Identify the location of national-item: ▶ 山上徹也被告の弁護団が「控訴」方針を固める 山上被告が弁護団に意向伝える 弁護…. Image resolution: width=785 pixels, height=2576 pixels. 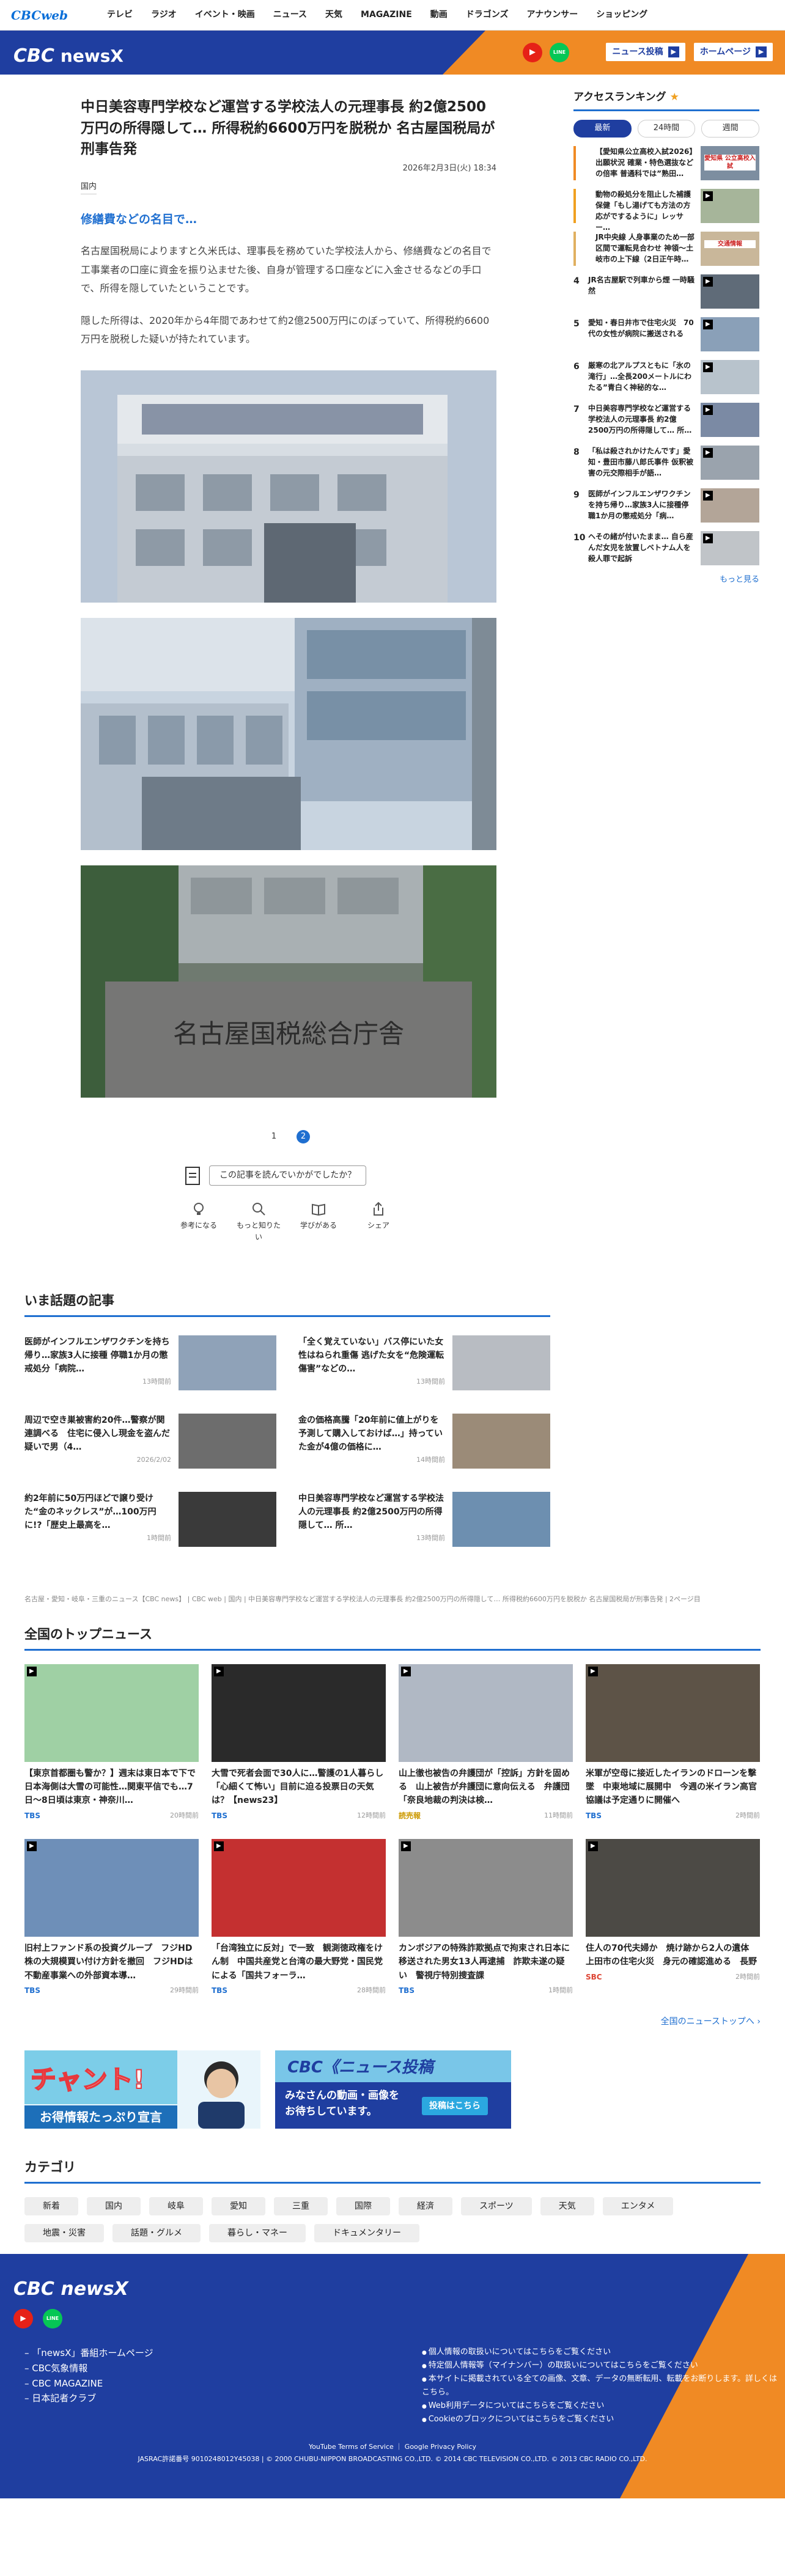
(486, 1743).